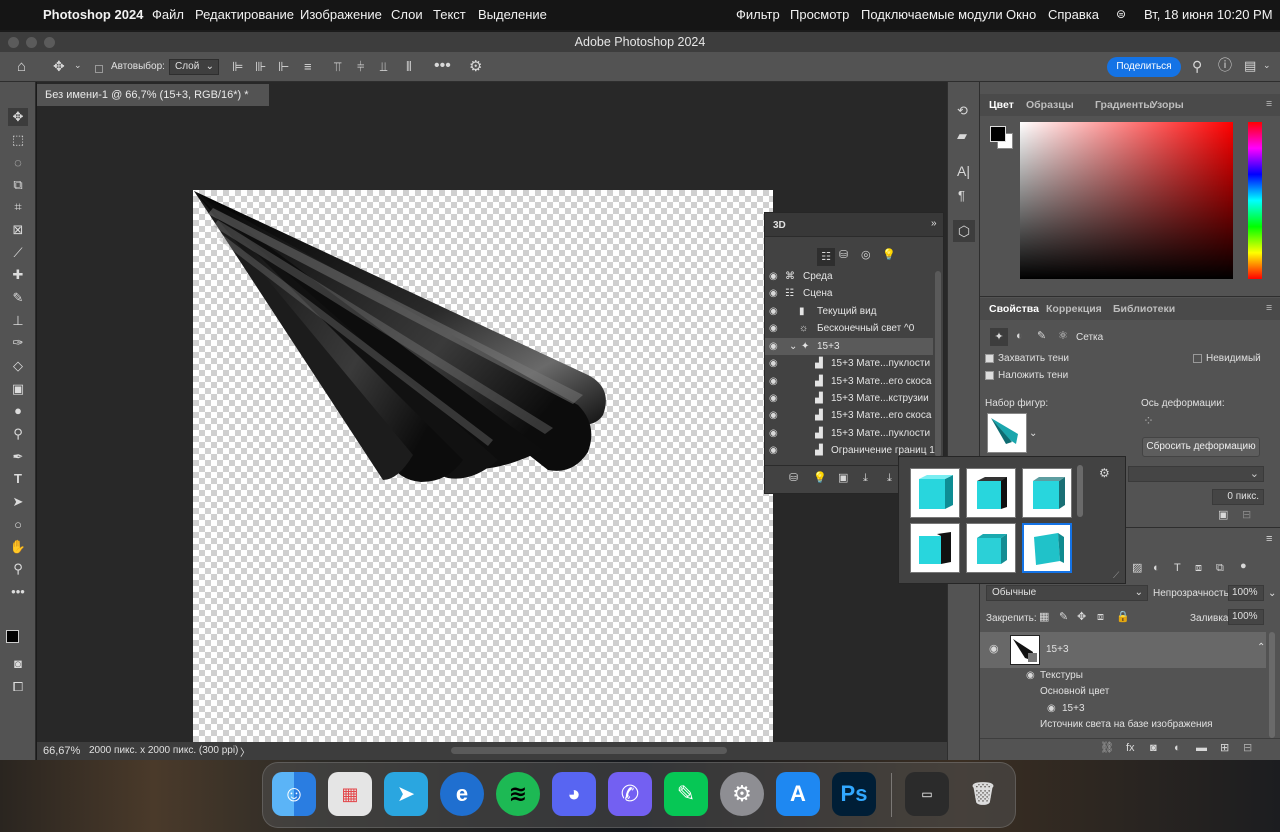 This screenshot has width=1280, height=832. I want to click on help-icon: ⓘ, so click(1225, 65).